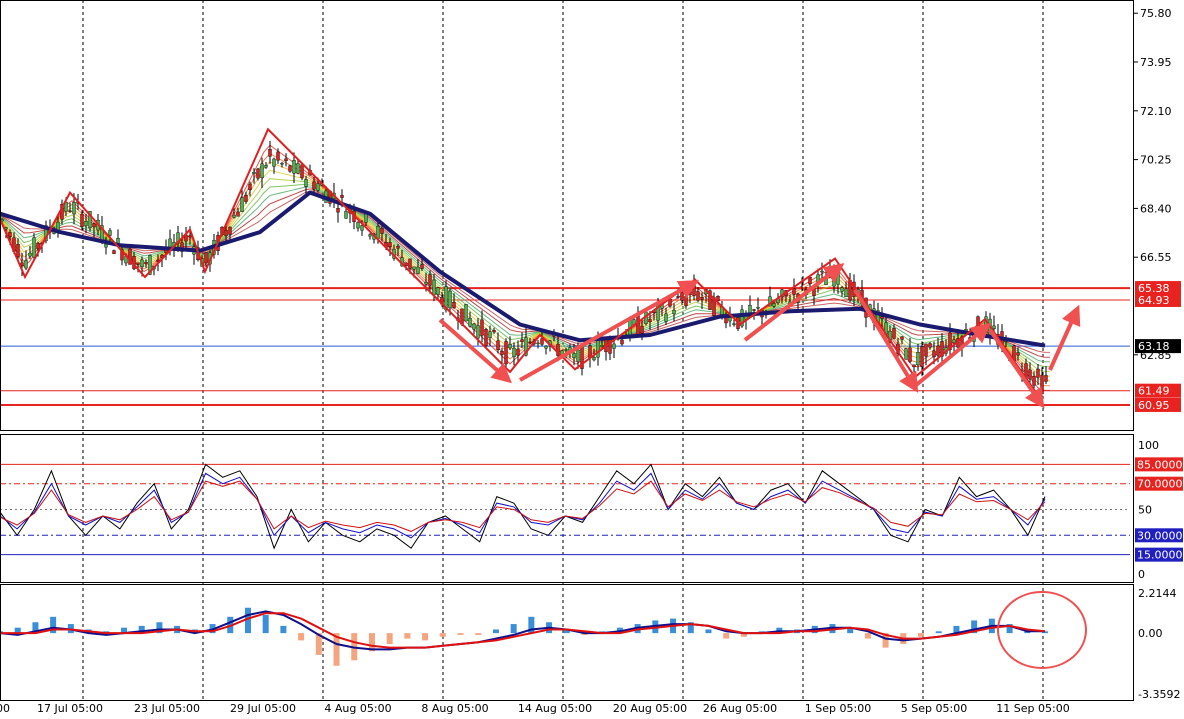 This screenshot has height=719, width=1184. Describe the element at coordinates (838, 708) in the screenshot. I see `x-tick-label: 1 Sep 05:00` at that location.